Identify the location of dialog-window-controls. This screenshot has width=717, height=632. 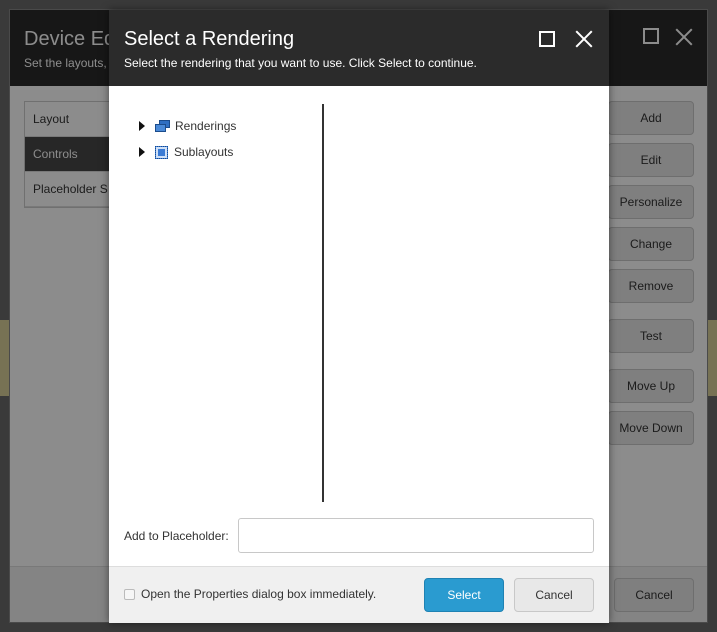
(566, 39).